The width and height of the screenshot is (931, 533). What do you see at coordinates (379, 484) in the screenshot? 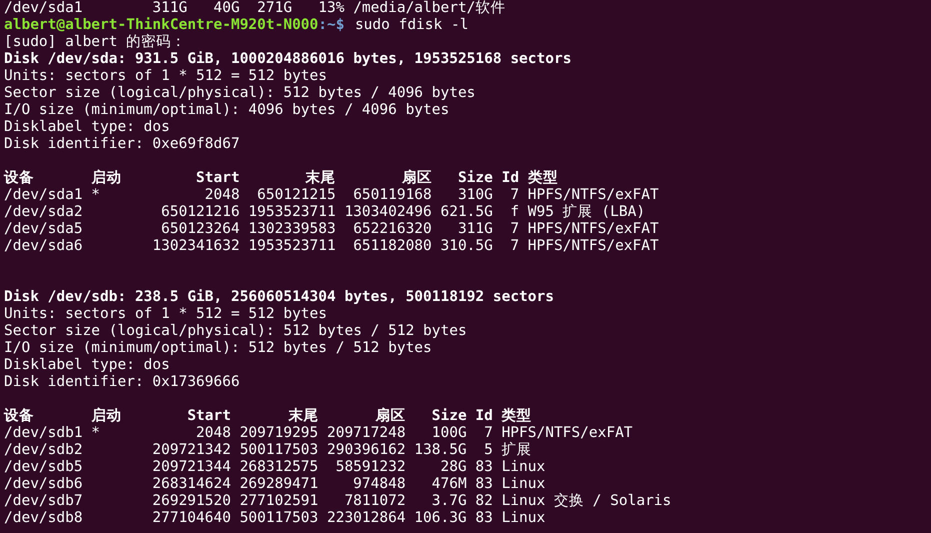
I see `table-cell: 974848` at bounding box center [379, 484].